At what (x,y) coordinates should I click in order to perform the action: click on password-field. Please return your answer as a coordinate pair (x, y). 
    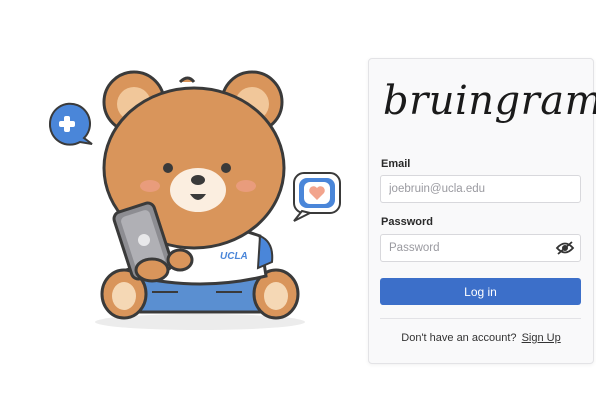
    Looking at the image, I should click on (480, 248).